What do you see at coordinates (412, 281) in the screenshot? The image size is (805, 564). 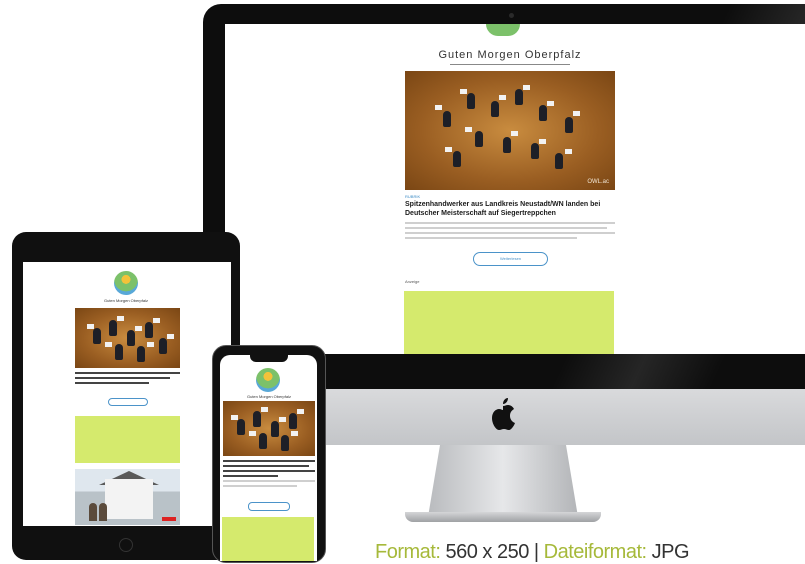 I see `ad-label: Anzeige` at bounding box center [412, 281].